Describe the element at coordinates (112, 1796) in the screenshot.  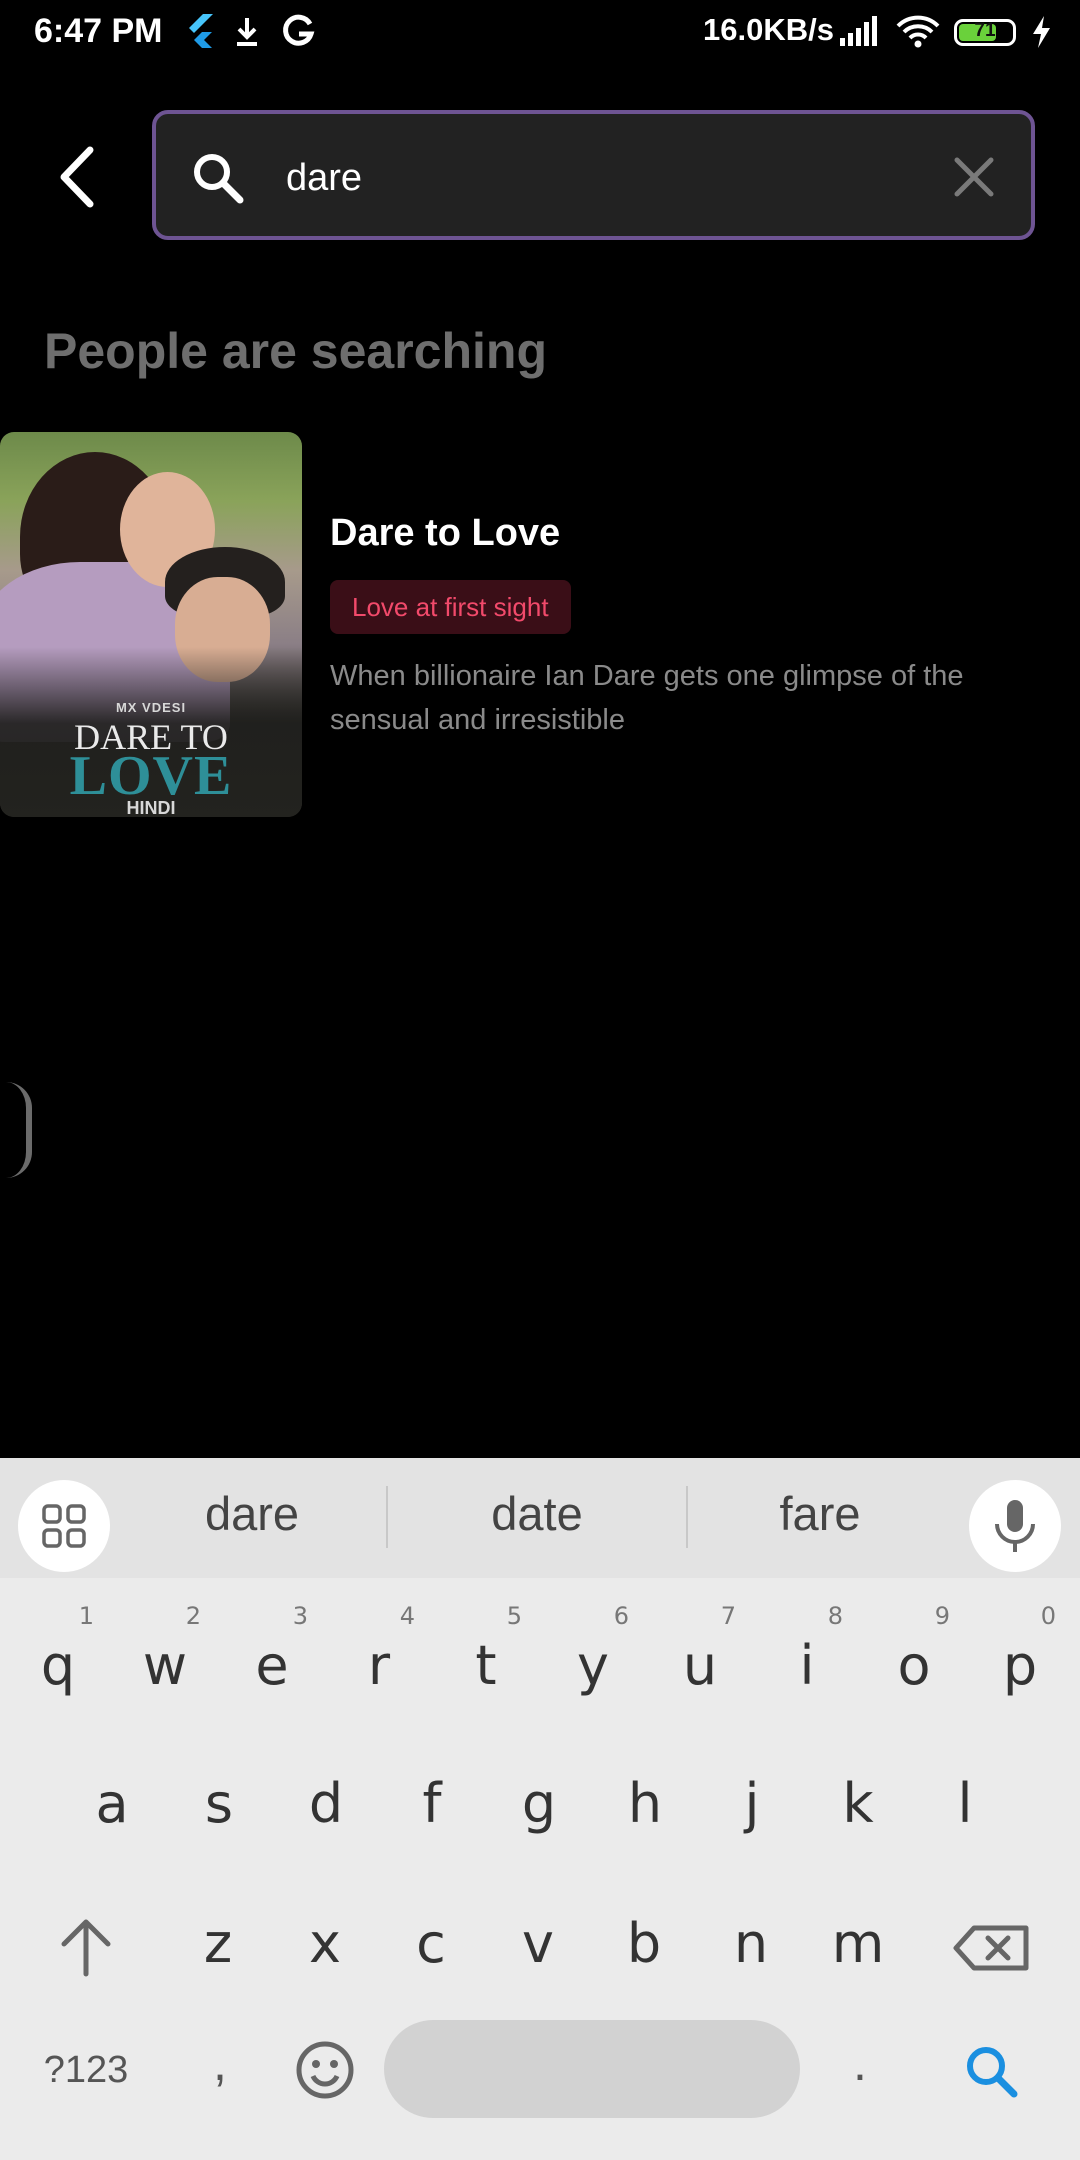
I see `key-a: a` at that location.